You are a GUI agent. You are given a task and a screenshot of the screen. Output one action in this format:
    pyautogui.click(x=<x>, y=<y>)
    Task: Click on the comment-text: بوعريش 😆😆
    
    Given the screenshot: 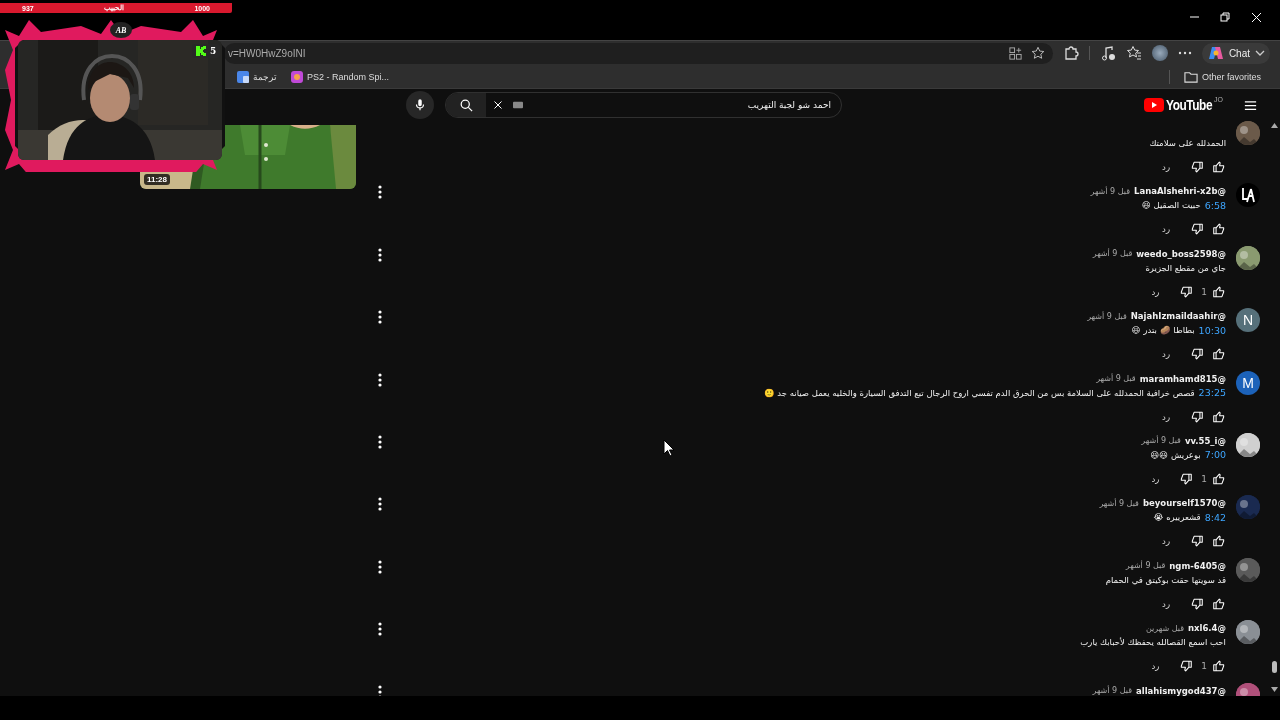 What is the action you would take?
    pyautogui.click(x=1175, y=454)
    